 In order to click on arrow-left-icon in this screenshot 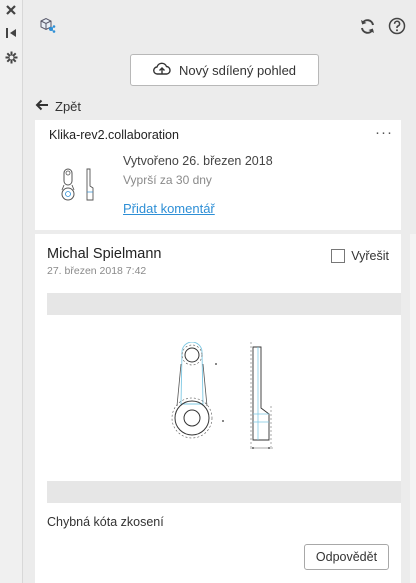, I will do `click(42, 106)`.